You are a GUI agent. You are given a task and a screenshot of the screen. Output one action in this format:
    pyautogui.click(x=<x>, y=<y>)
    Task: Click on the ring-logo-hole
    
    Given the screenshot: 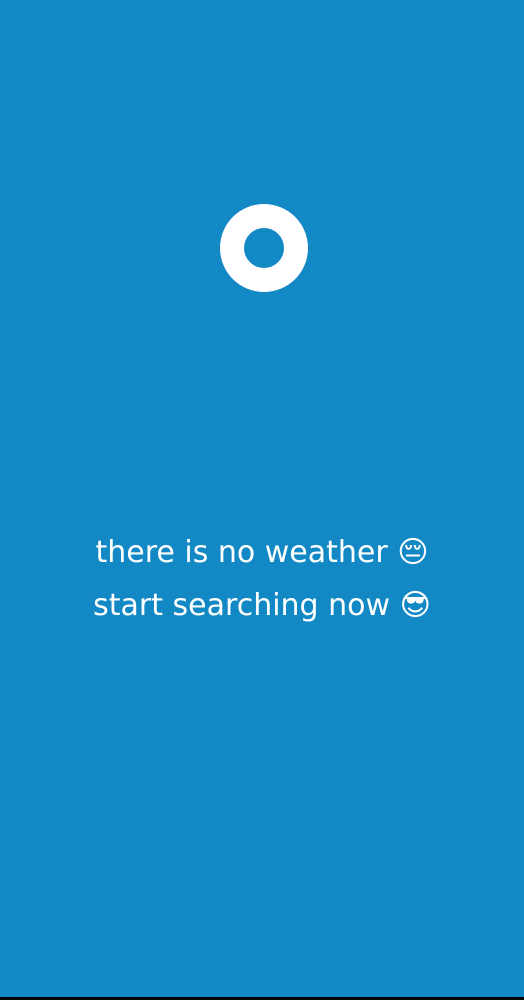 What is the action you would take?
    pyautogui.click(x=264, y=248)
    